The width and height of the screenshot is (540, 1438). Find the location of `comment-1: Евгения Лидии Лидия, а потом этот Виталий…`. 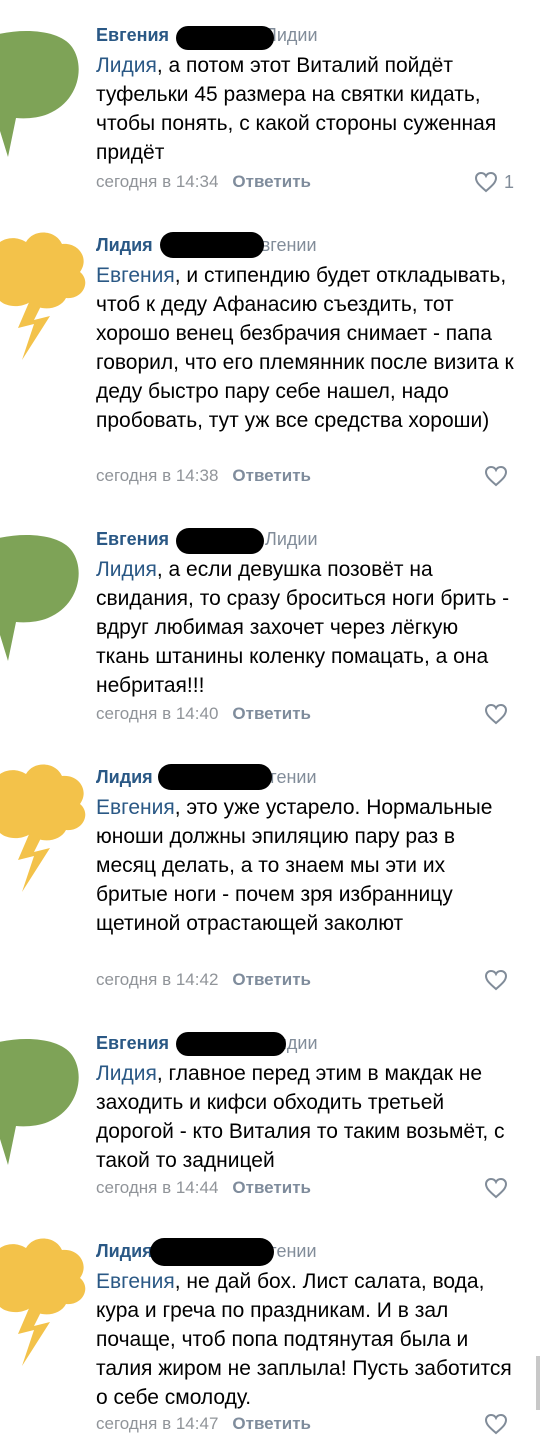

comment-1: Евгения Лидии Лидия, а потом этот Виталий… is located at coordinates (270, 117).